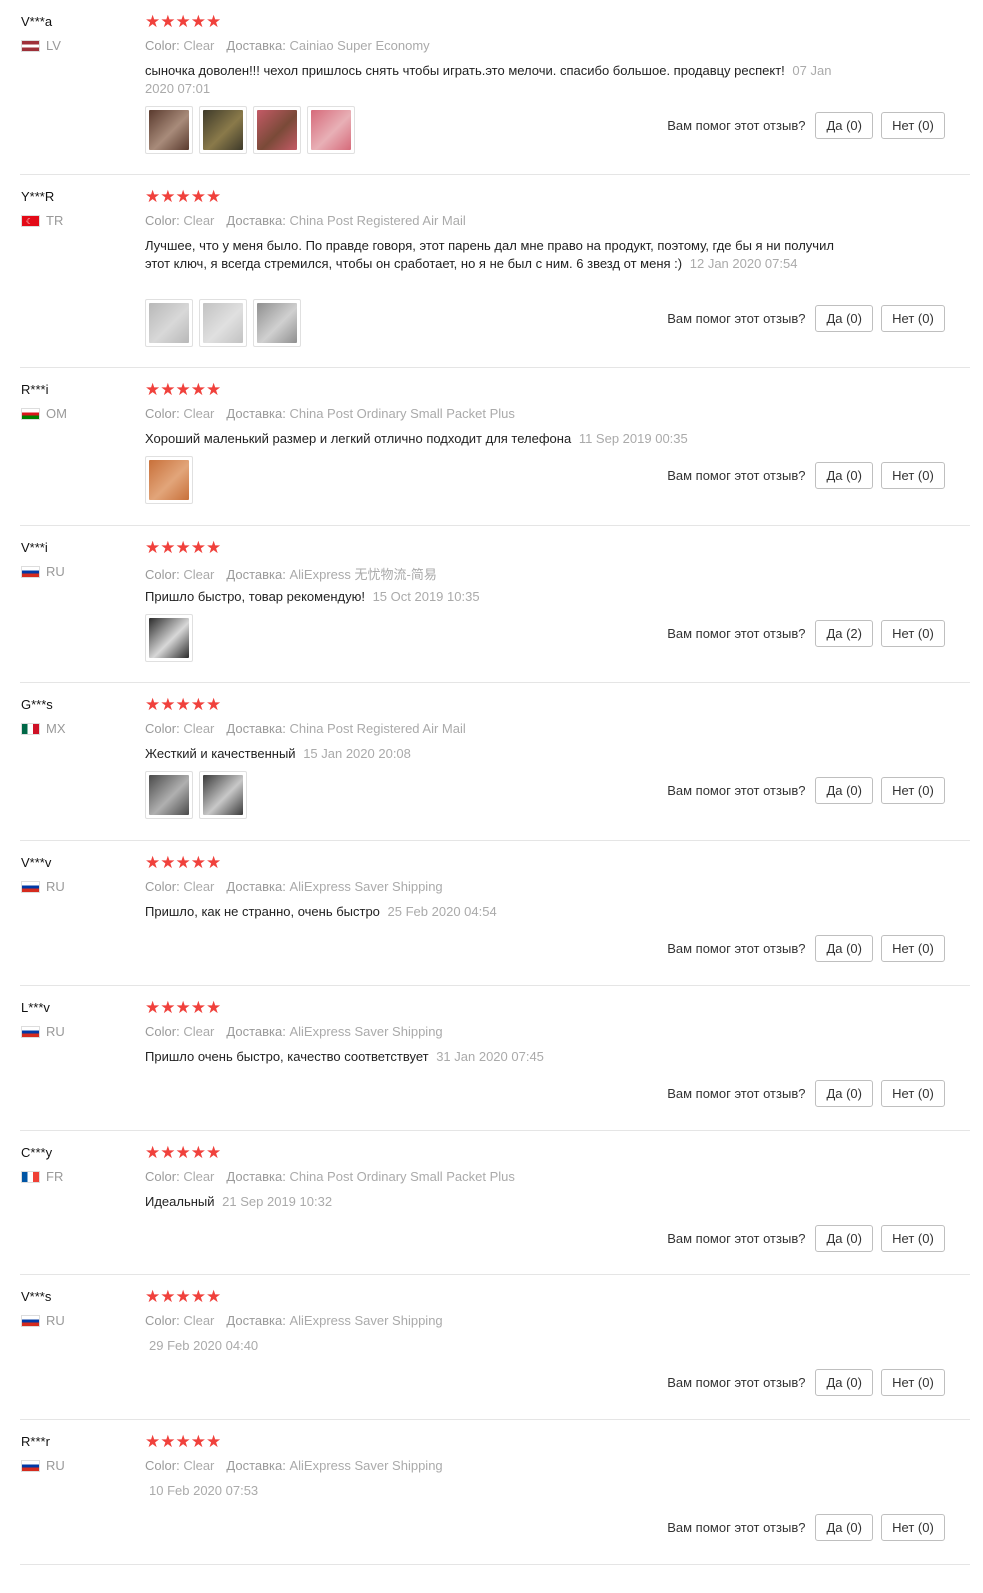  I want to click on package-contents-photo, so click(223, 130).